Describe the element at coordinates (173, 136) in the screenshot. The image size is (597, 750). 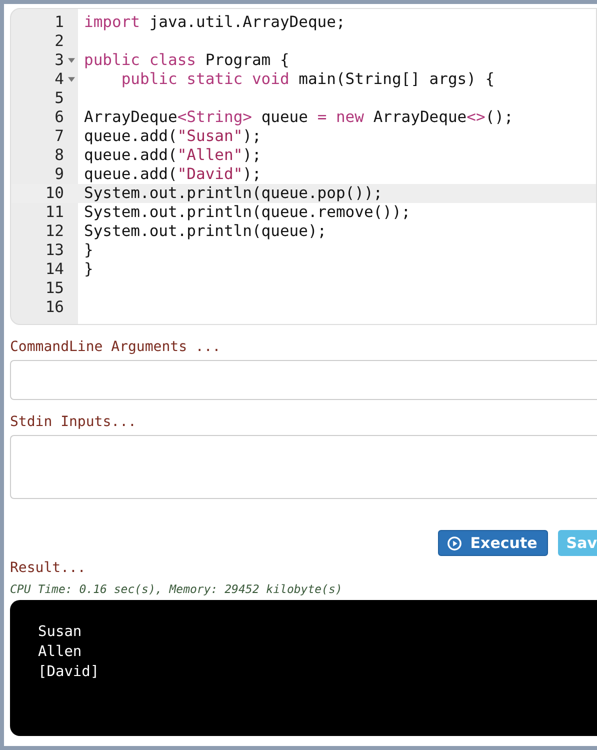
I see `code-line: queue.add("Susan");` at that location.